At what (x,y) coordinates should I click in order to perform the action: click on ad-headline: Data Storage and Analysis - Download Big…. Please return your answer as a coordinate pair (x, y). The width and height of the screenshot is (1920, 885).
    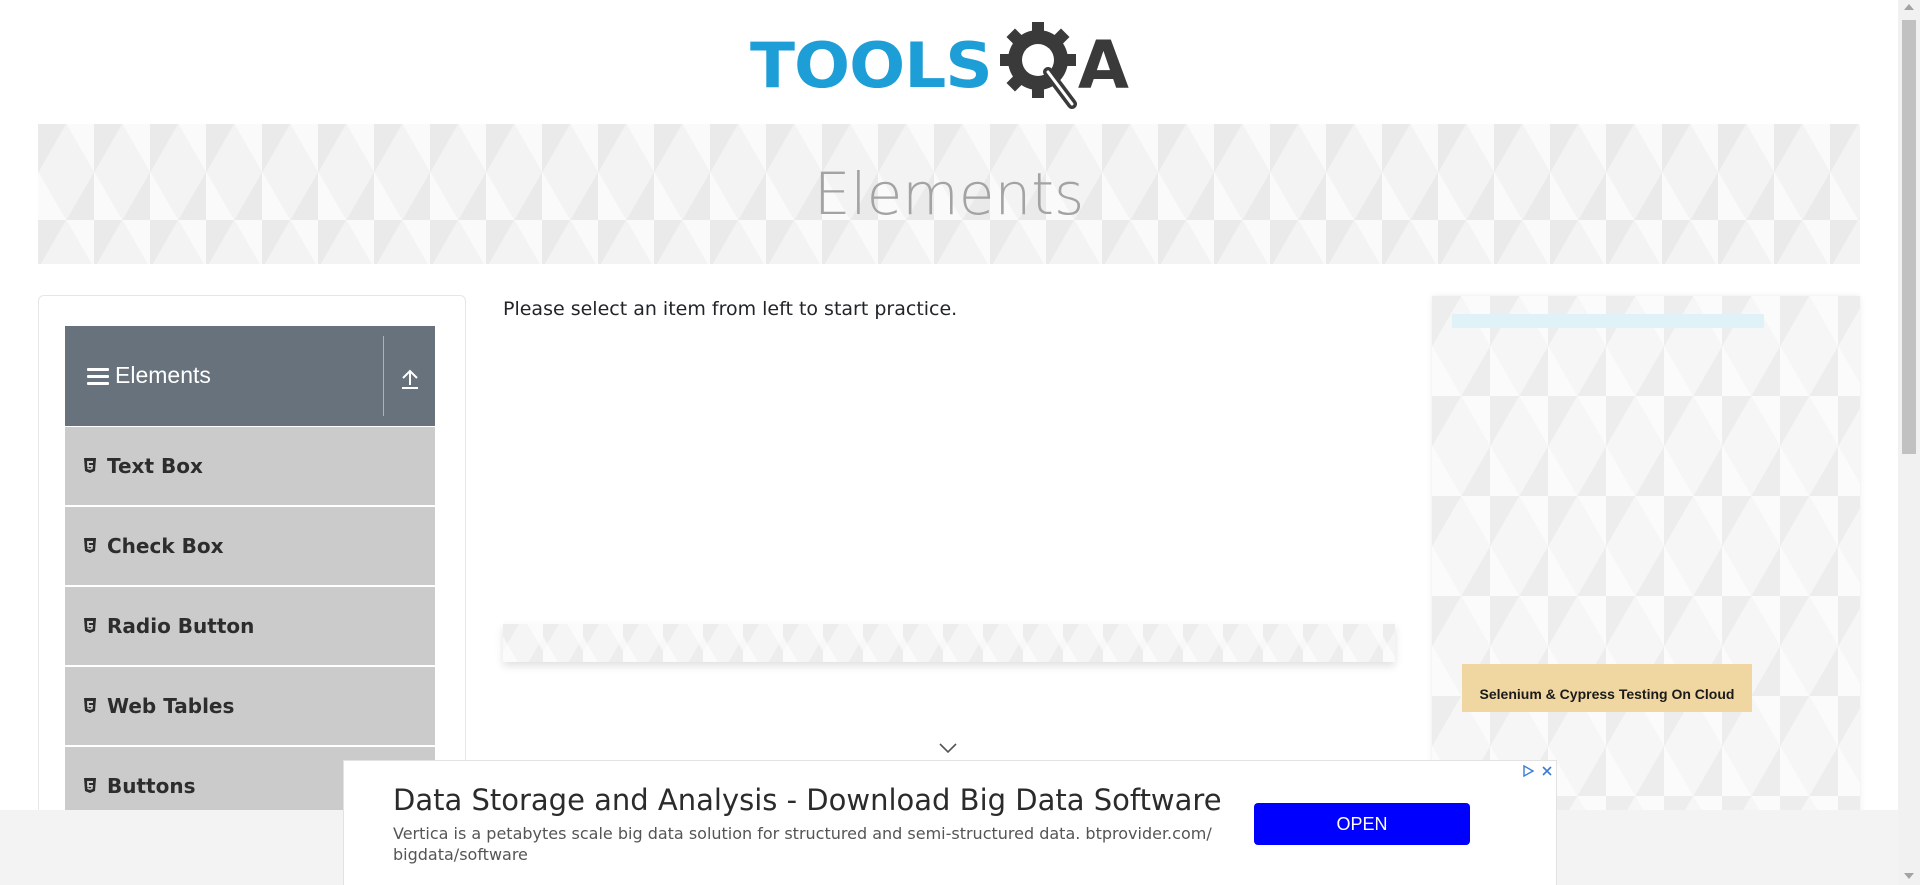
    Looking at the image, I should click on (807, 800).